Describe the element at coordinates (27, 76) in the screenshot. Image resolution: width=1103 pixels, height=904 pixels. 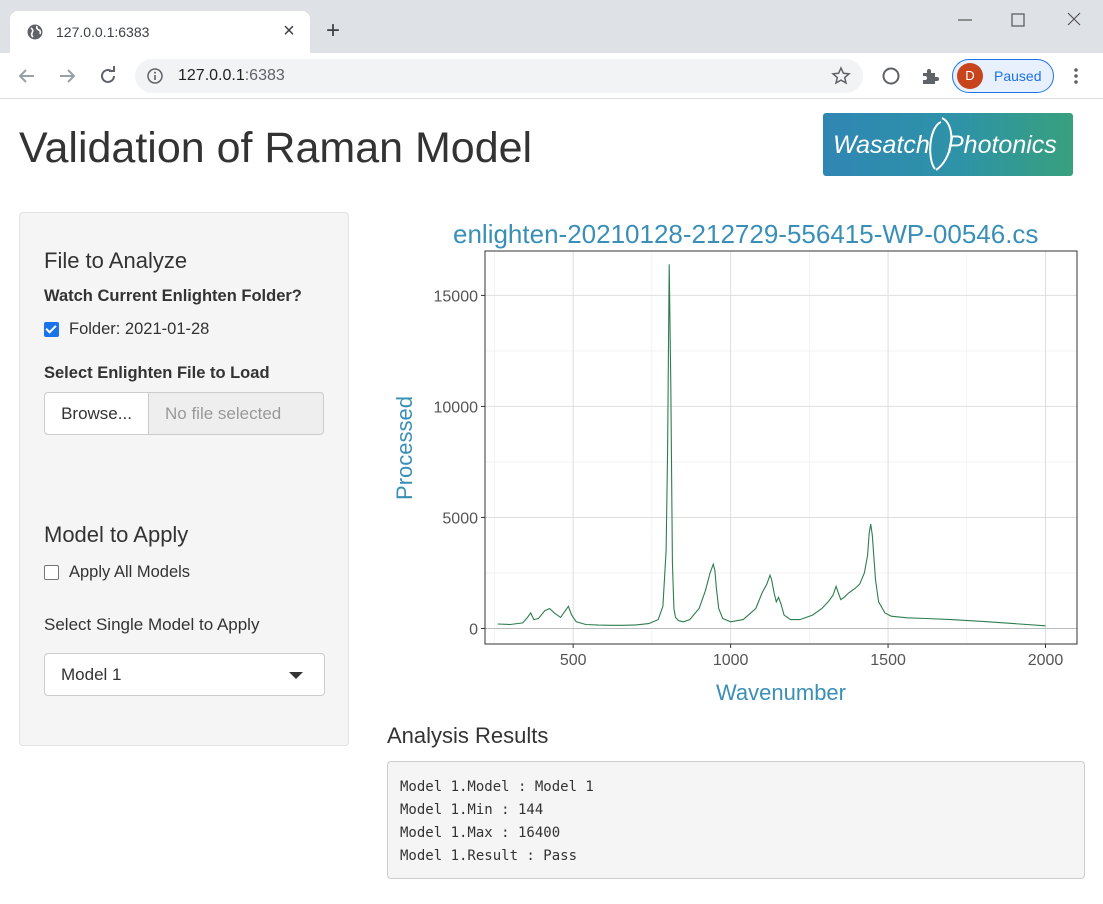
I see `back-icon` at that location.